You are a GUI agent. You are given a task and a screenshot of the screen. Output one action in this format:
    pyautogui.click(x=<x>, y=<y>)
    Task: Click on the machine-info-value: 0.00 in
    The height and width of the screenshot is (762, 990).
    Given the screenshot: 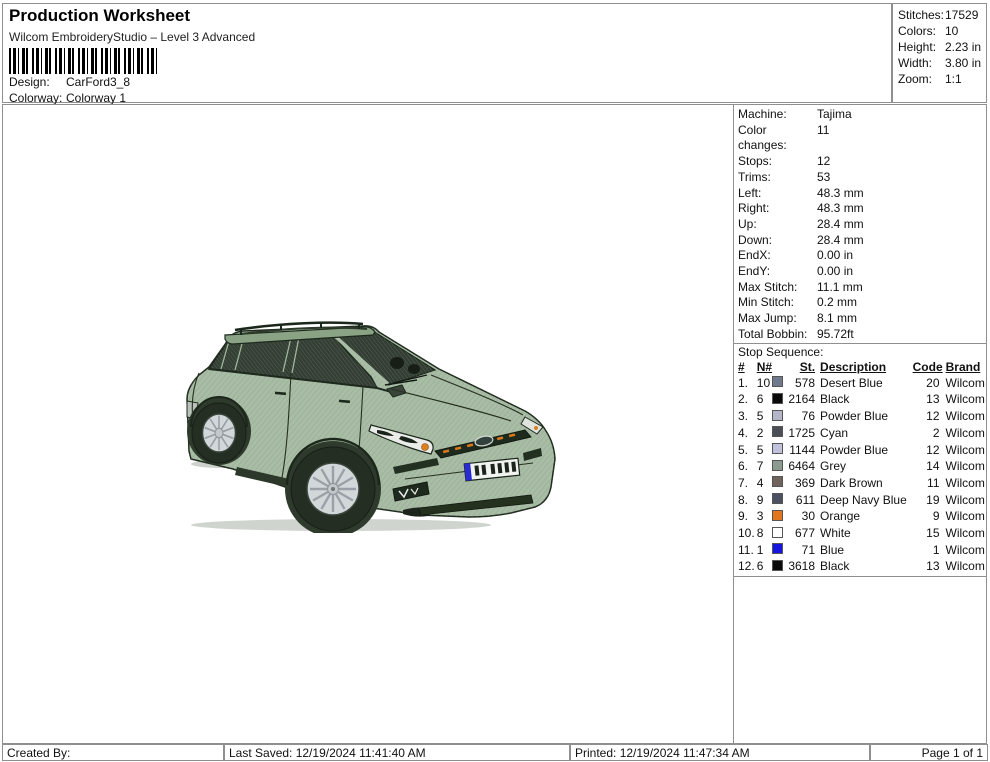 What is the action you would take?
    pyautogui.click(x=835, y=271)
    